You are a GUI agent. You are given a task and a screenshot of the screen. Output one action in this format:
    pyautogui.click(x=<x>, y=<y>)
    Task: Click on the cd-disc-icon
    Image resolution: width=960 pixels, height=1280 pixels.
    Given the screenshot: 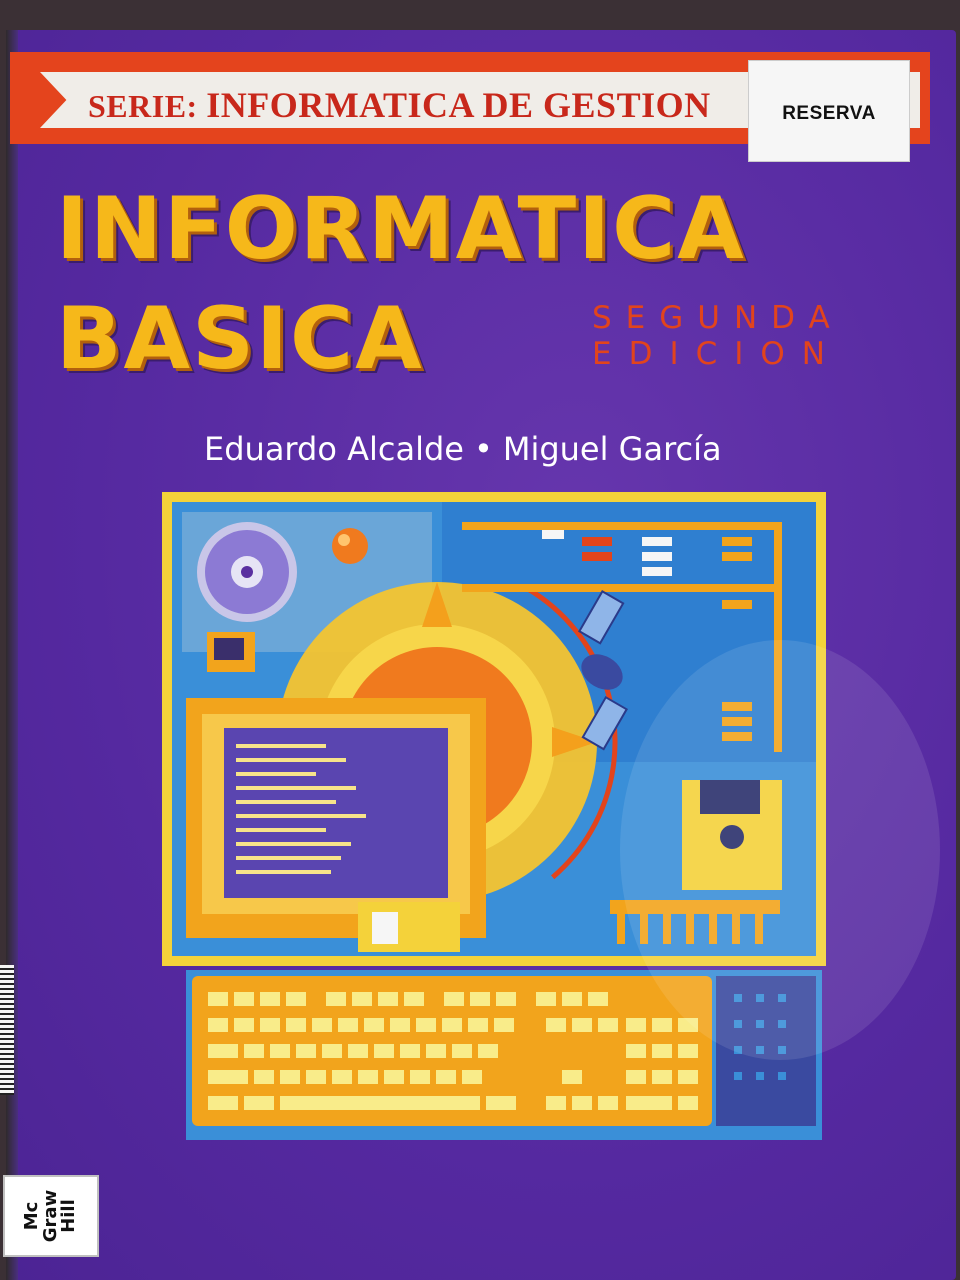 What is the action you would take?
    pyautogui.click(x=247, y=572)
    